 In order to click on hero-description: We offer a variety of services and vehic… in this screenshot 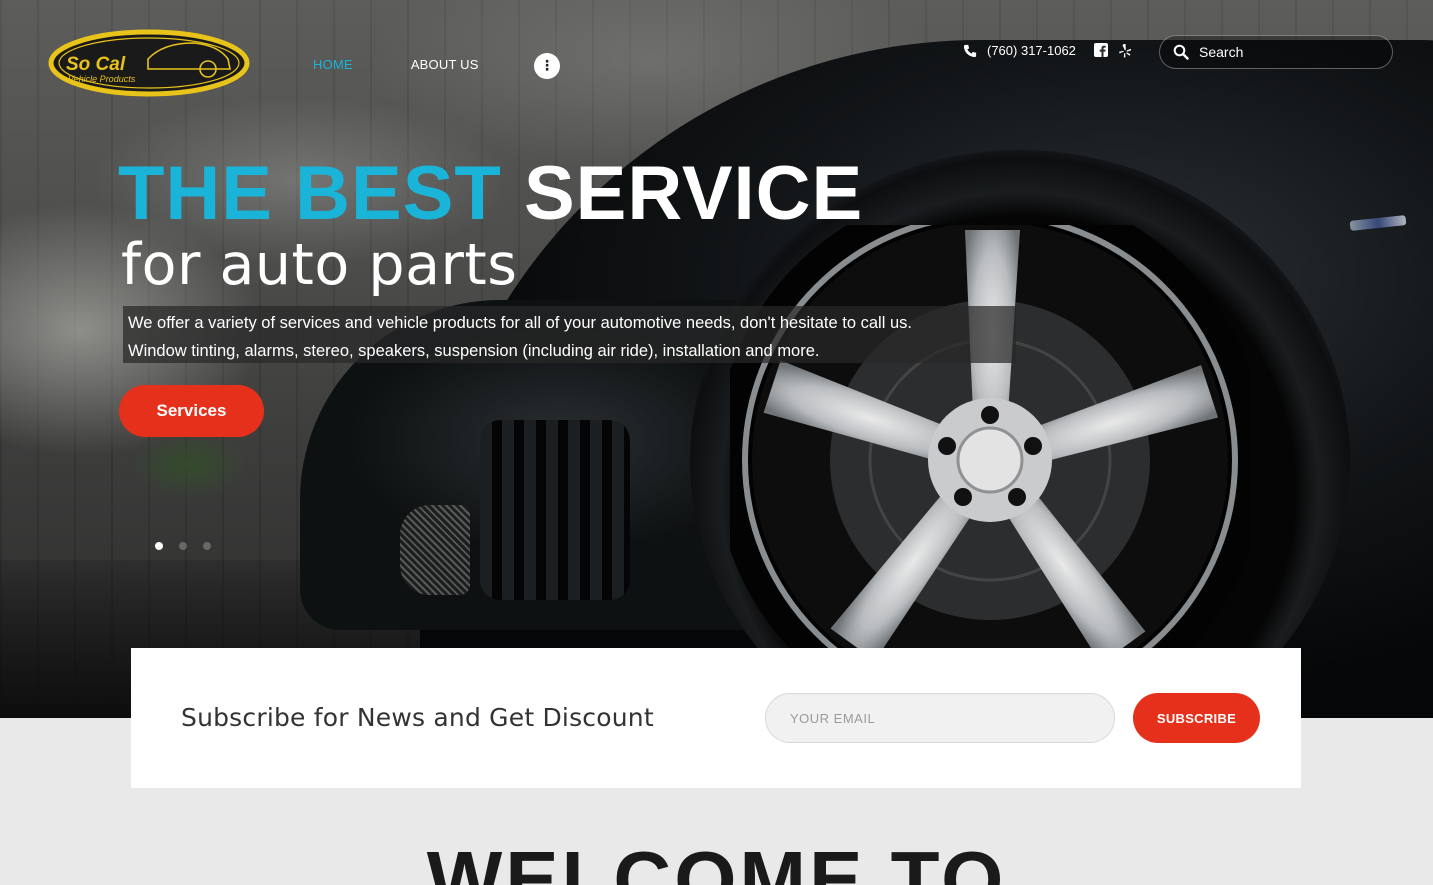, I will do `click(569, 334)`.